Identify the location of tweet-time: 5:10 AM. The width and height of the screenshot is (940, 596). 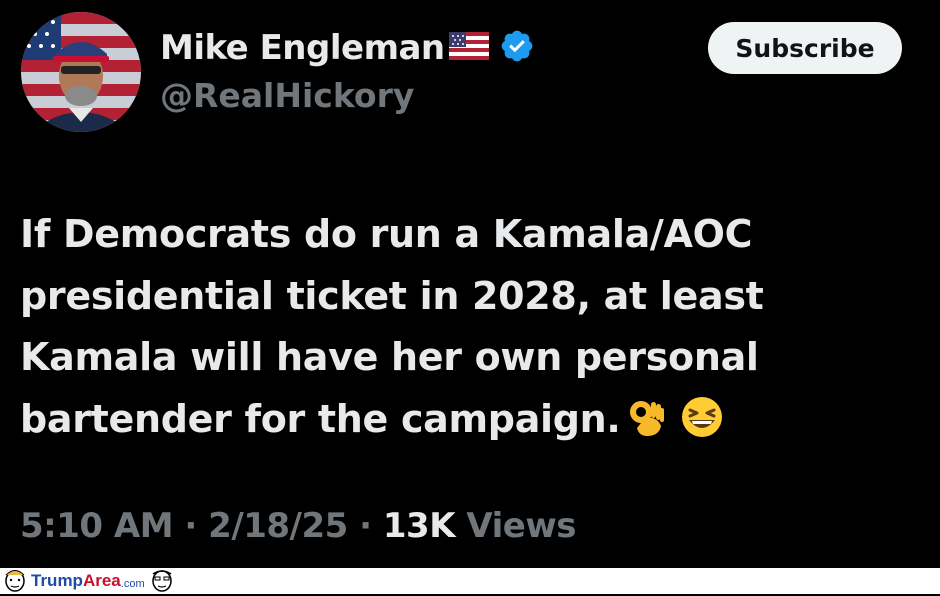
(97, 526).